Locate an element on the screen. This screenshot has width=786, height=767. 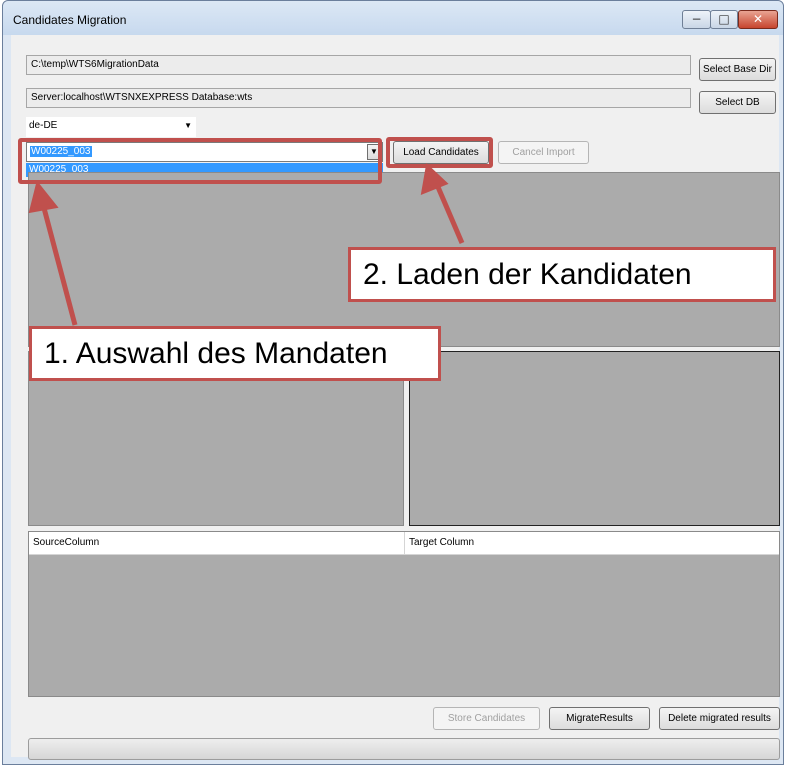
arrow-head-step2 is located at coordinates (434, 179).